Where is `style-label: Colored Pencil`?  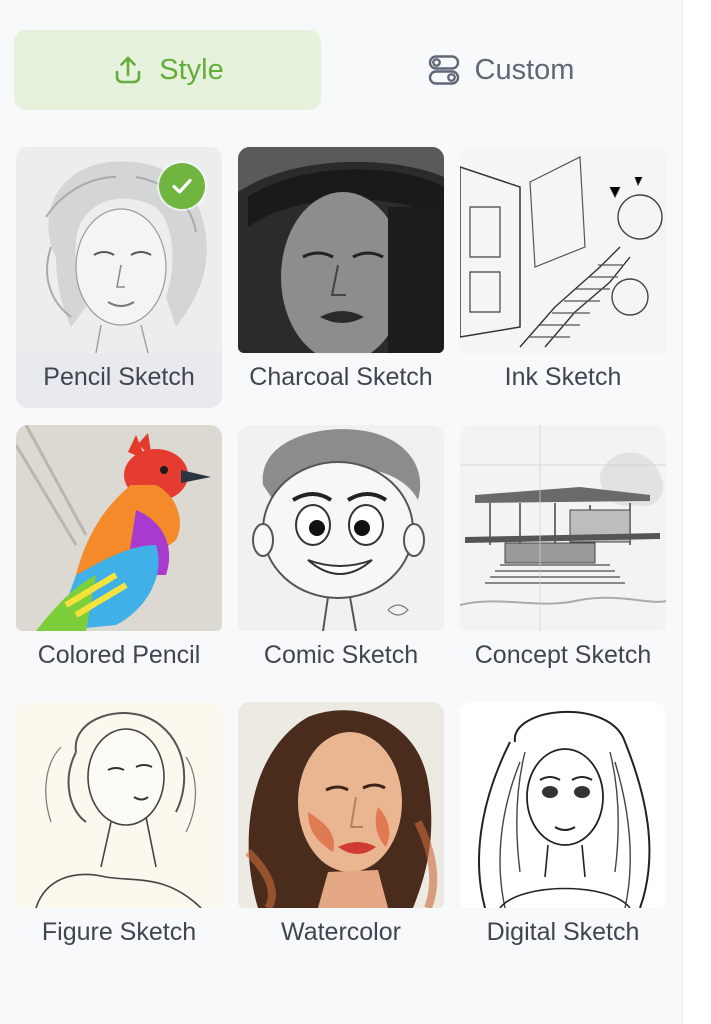
style-label: Colored Pencil is located at coordinates (119, 655).